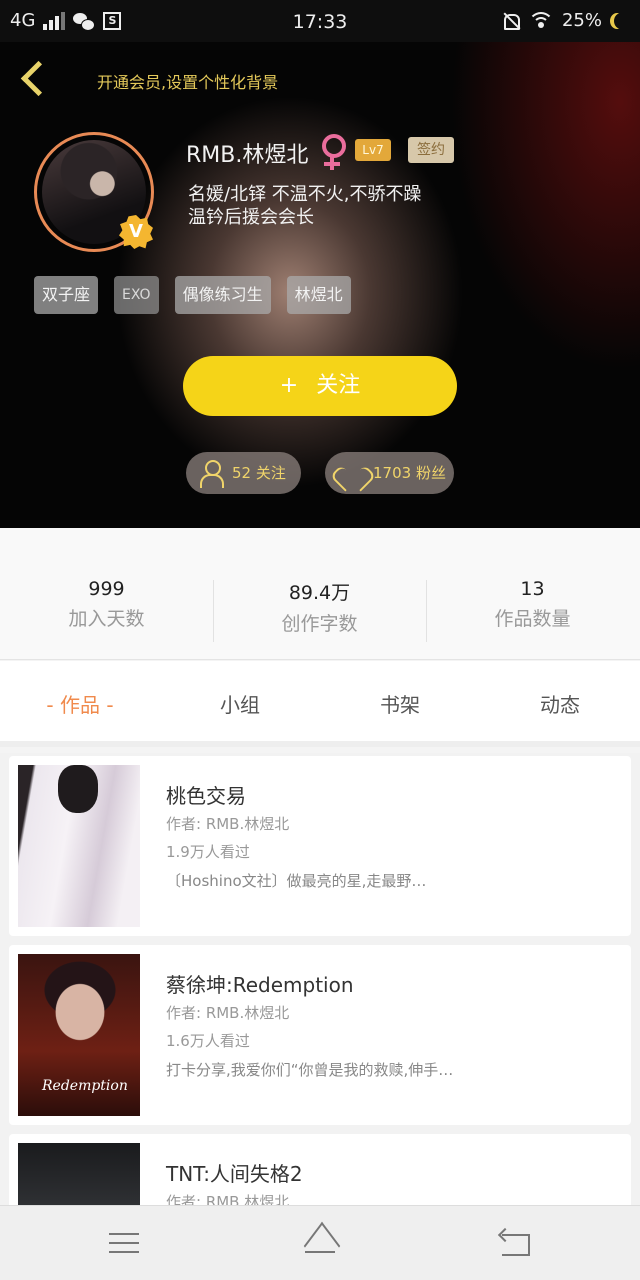 The image size is (640, 1280). I want to click on home-icon, so click(319, 1244).